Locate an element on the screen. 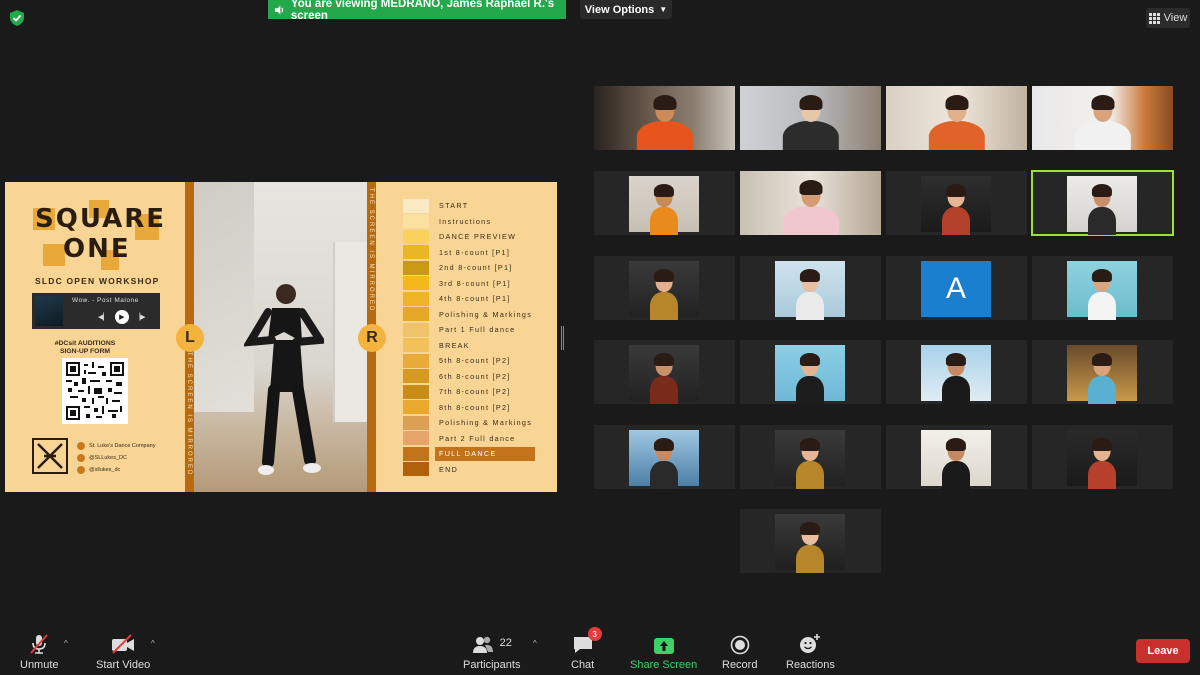 Image resolution: width=1200 pixels, height=675 pixels. schedule-label: Part 1 Full dance is located at coordinates (477, 330).